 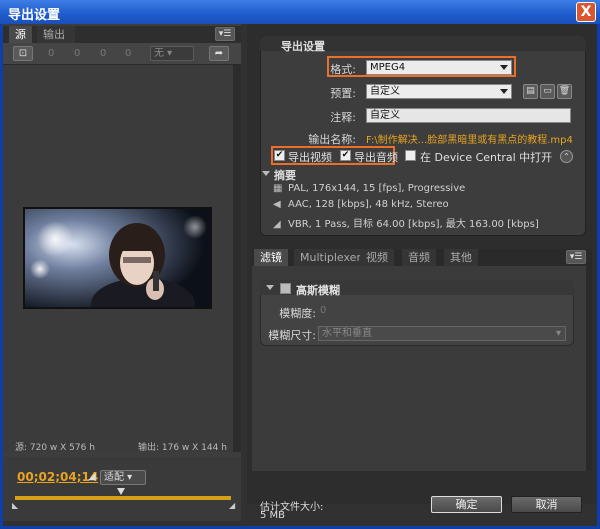 What do you see at coordinates (55, 448) in the screenshot?
I see `source-dimensions: 源: 720 w X 576 h` at bounding box center [55, 448].